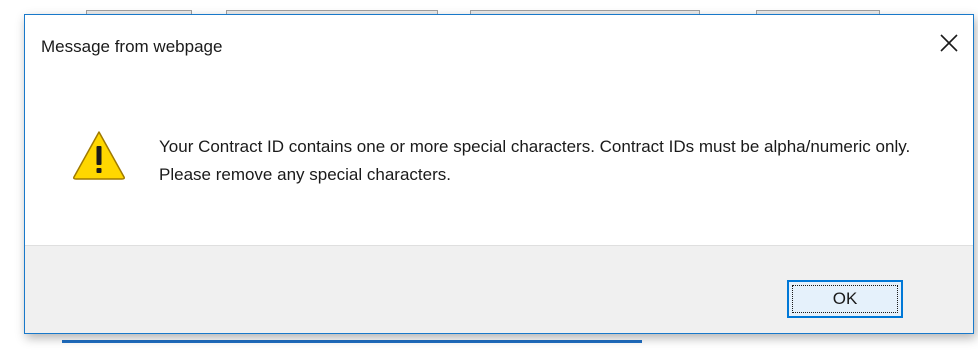 Image resolution: width=978 pixels, height=356 pixels. I want to click on ok-button: OK, so click(845, 299).